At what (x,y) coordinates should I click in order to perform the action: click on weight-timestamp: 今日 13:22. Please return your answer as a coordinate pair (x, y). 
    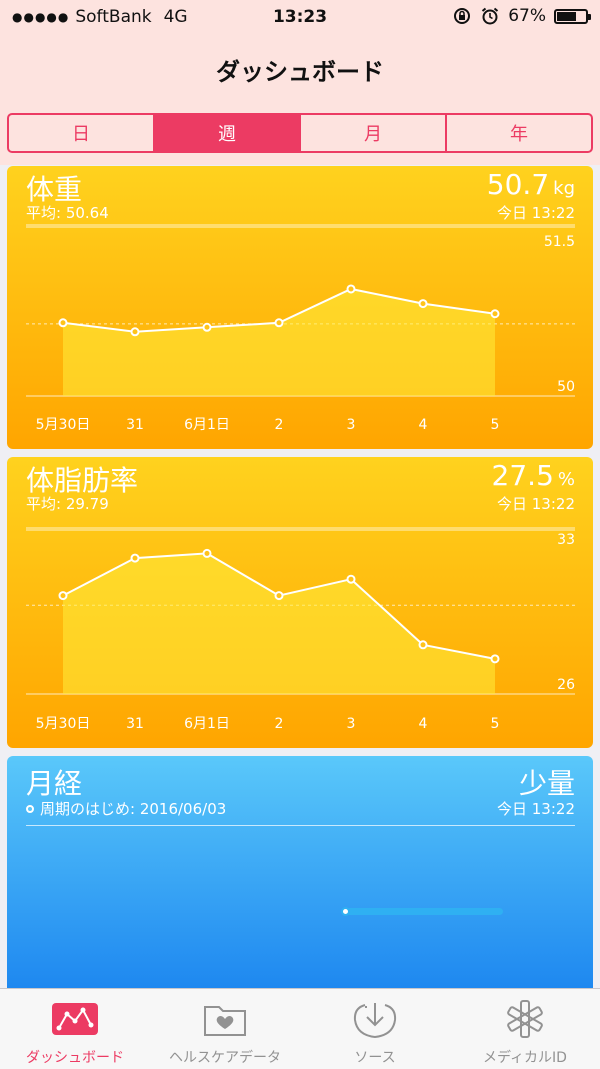
    Looking at the image, I should click on (536, 213).